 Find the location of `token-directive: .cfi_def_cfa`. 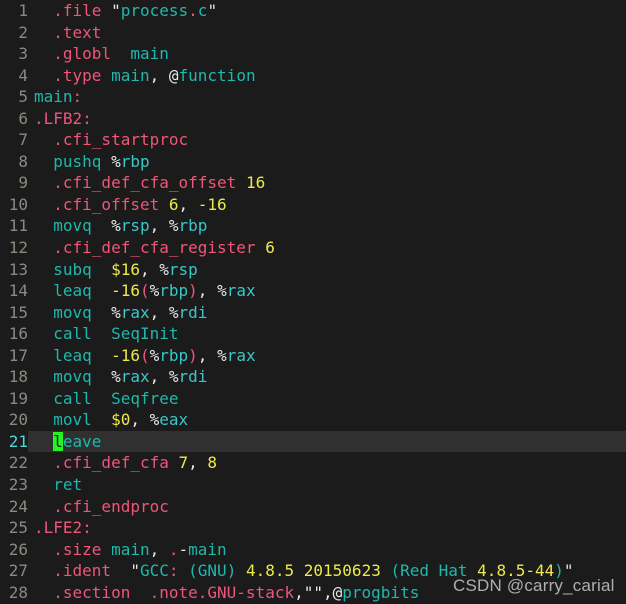

token-directive: .cfi_def_cfa is located at coordinates (101, 463).